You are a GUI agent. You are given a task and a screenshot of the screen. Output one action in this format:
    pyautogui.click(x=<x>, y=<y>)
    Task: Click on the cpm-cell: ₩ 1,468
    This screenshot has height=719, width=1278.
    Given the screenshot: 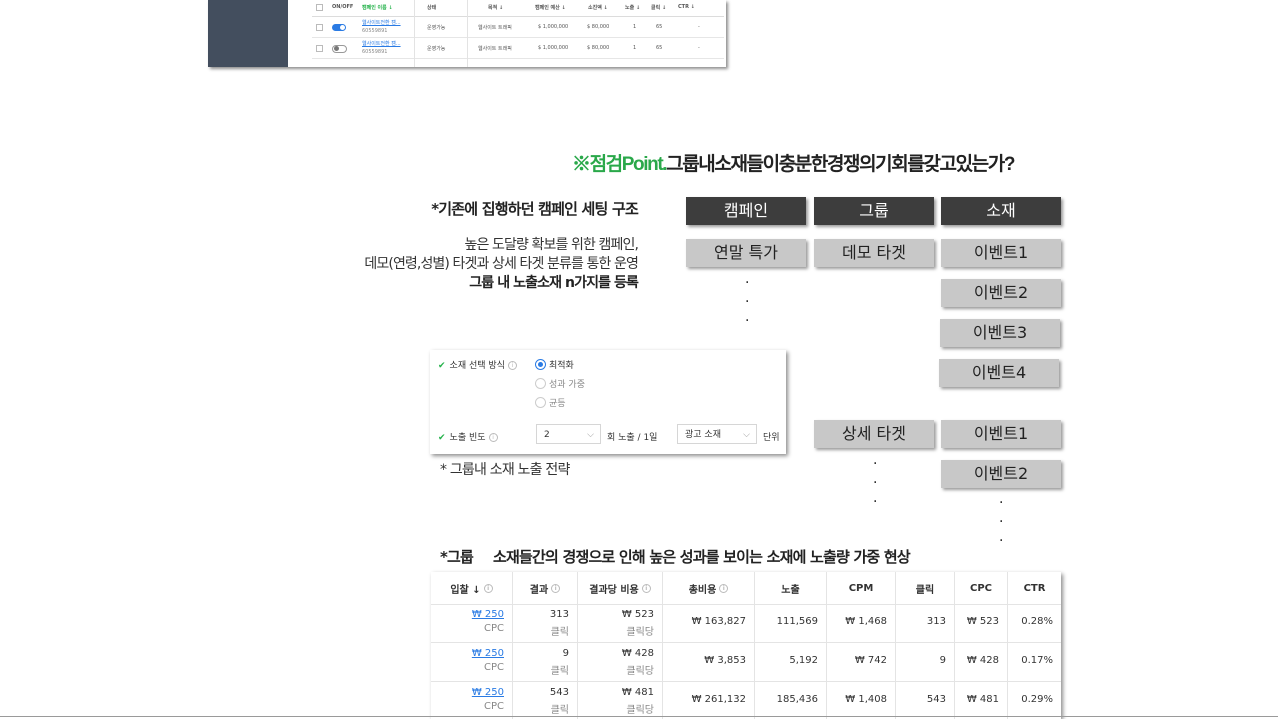 What is the action you would take?
    pyautogui.click(x=861, y=623)
    